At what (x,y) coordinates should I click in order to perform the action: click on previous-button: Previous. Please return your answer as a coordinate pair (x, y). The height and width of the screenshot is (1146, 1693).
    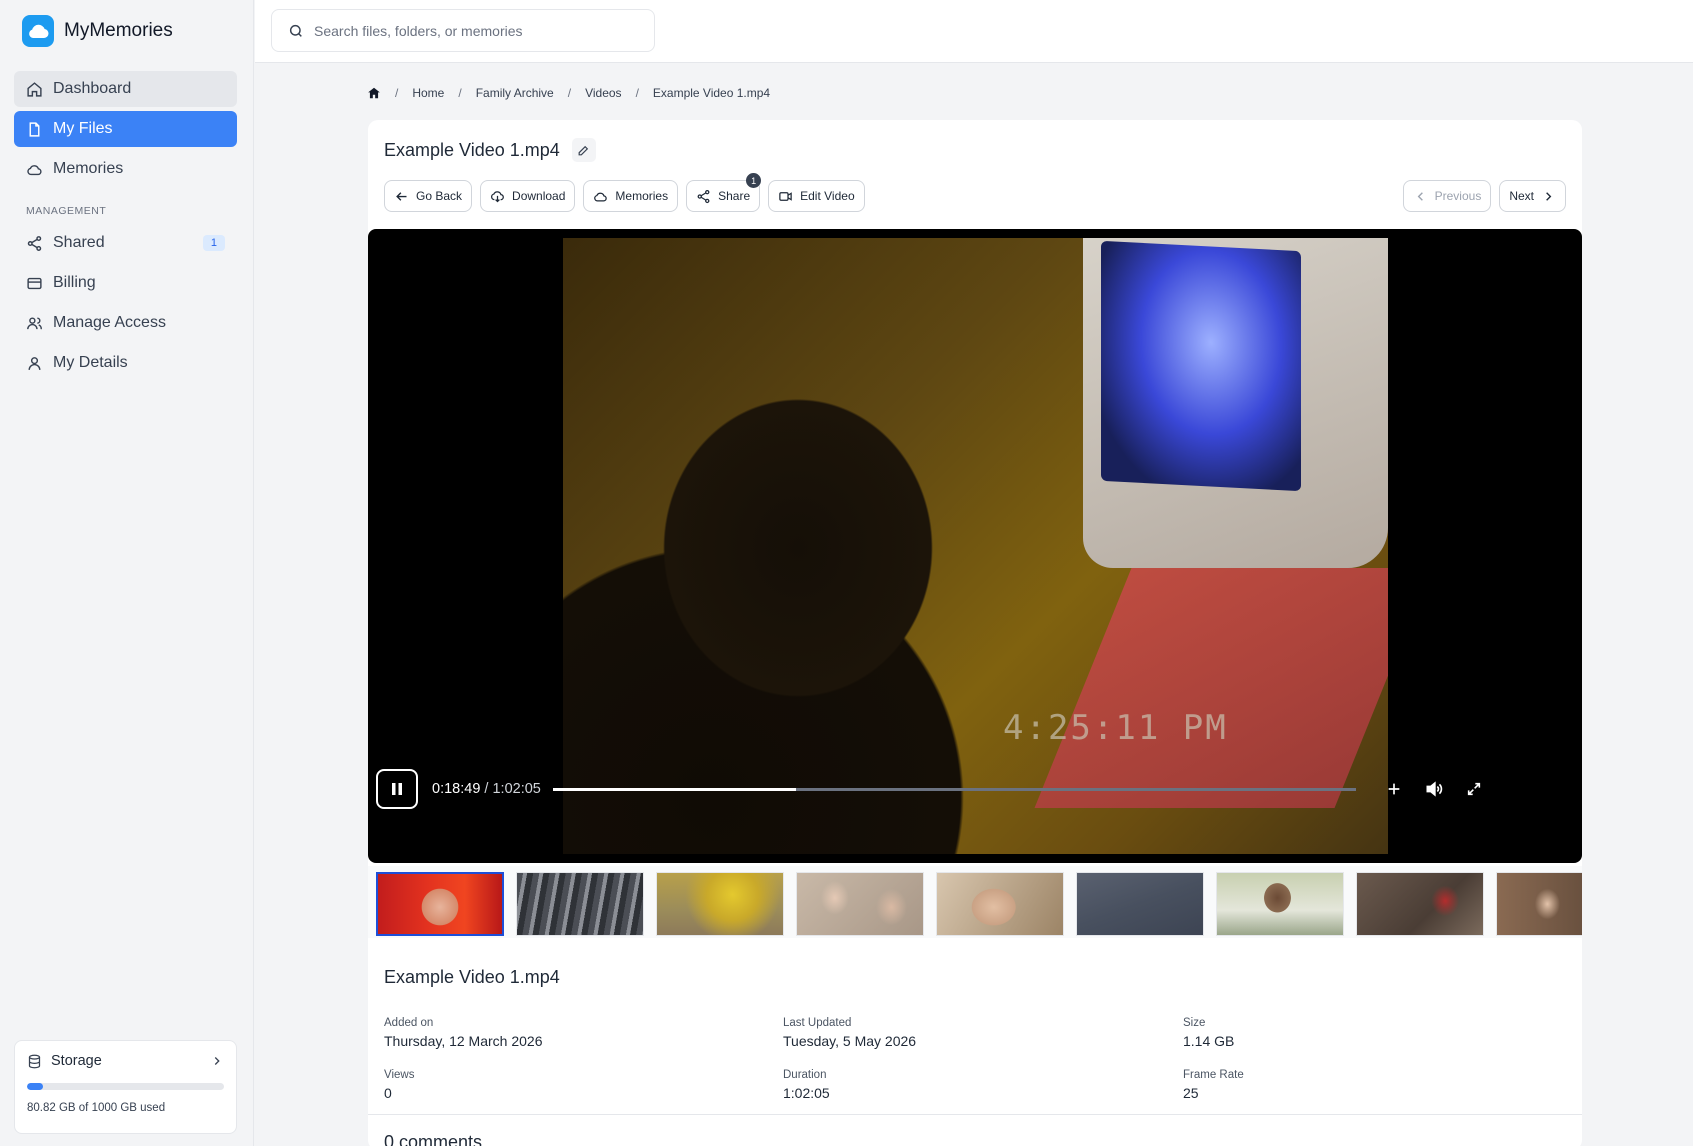
    Looking at the image, I should click on (1447, 196).